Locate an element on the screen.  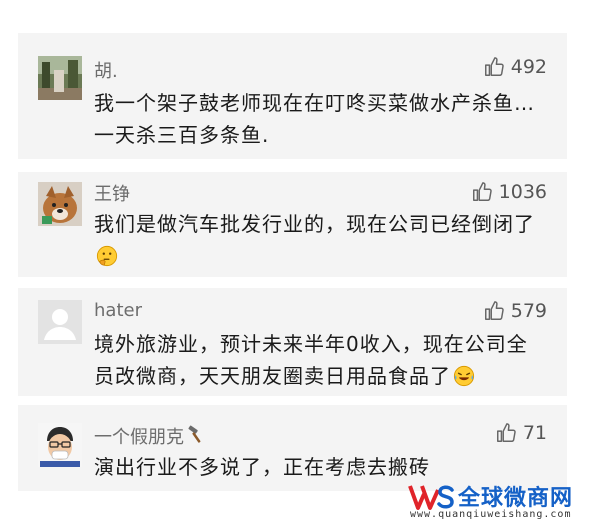
username: 一个假朋克 is located at coordinates (150, 436).